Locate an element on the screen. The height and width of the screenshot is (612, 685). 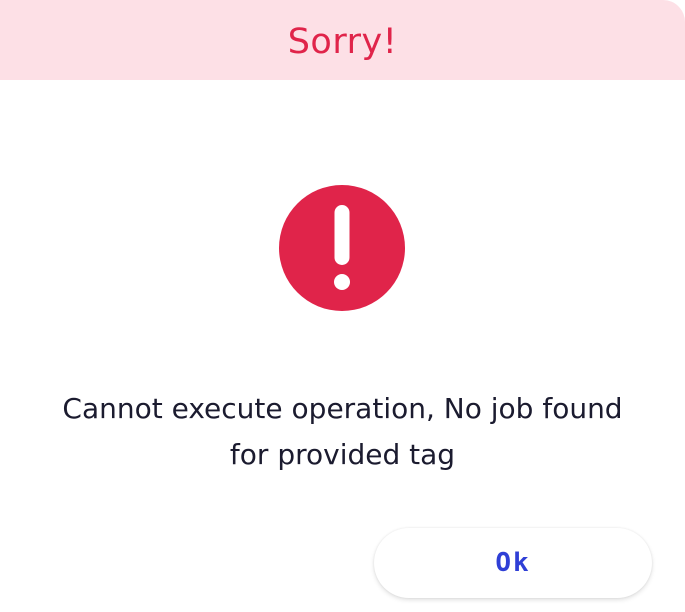
exclamation-circle-icon is located at coordinates (342, 248).